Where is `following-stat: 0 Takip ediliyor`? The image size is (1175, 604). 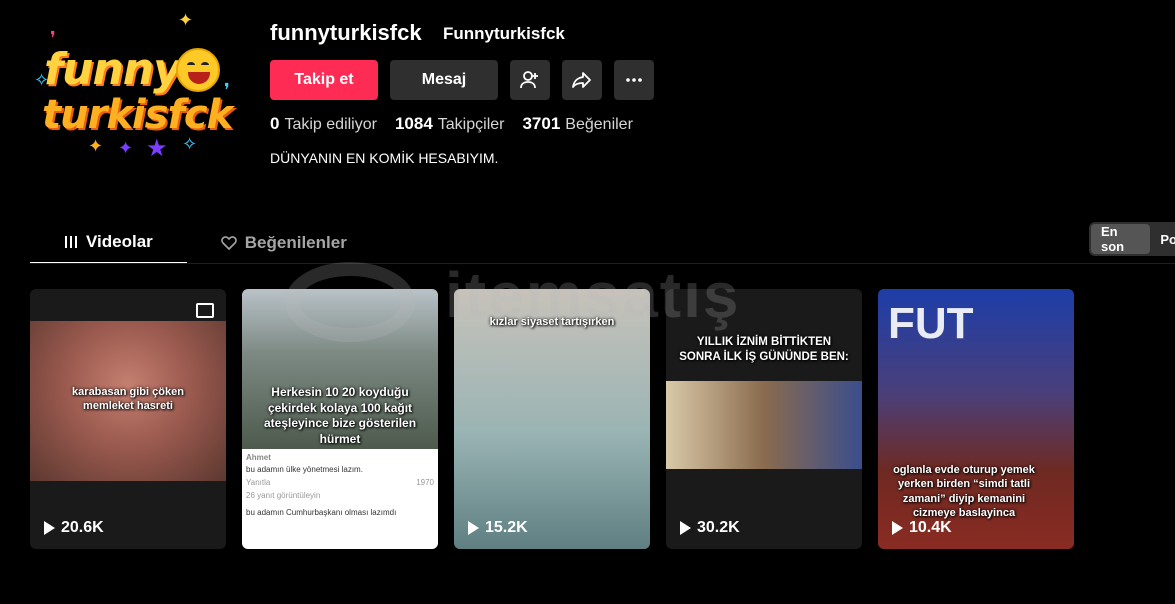 following-stat: 0 Takip ediliyor is located at coordinates (323, 124).